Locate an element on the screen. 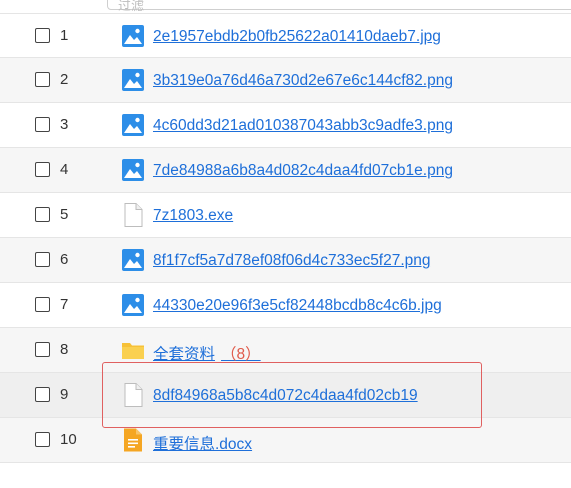 The image size is (571, 488). document-file-icon is located at coordinates (133, 440).